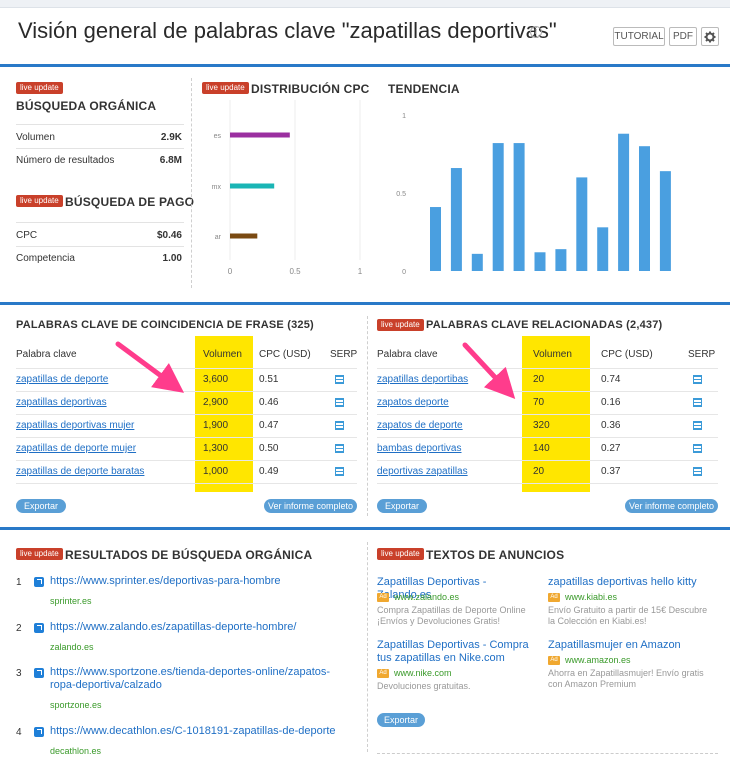  What do you see at coordinates (630, 645) in the screenshot?
I see `ad-title: Zapatillasmujer en Amazon` at bounding box center [630, 645].